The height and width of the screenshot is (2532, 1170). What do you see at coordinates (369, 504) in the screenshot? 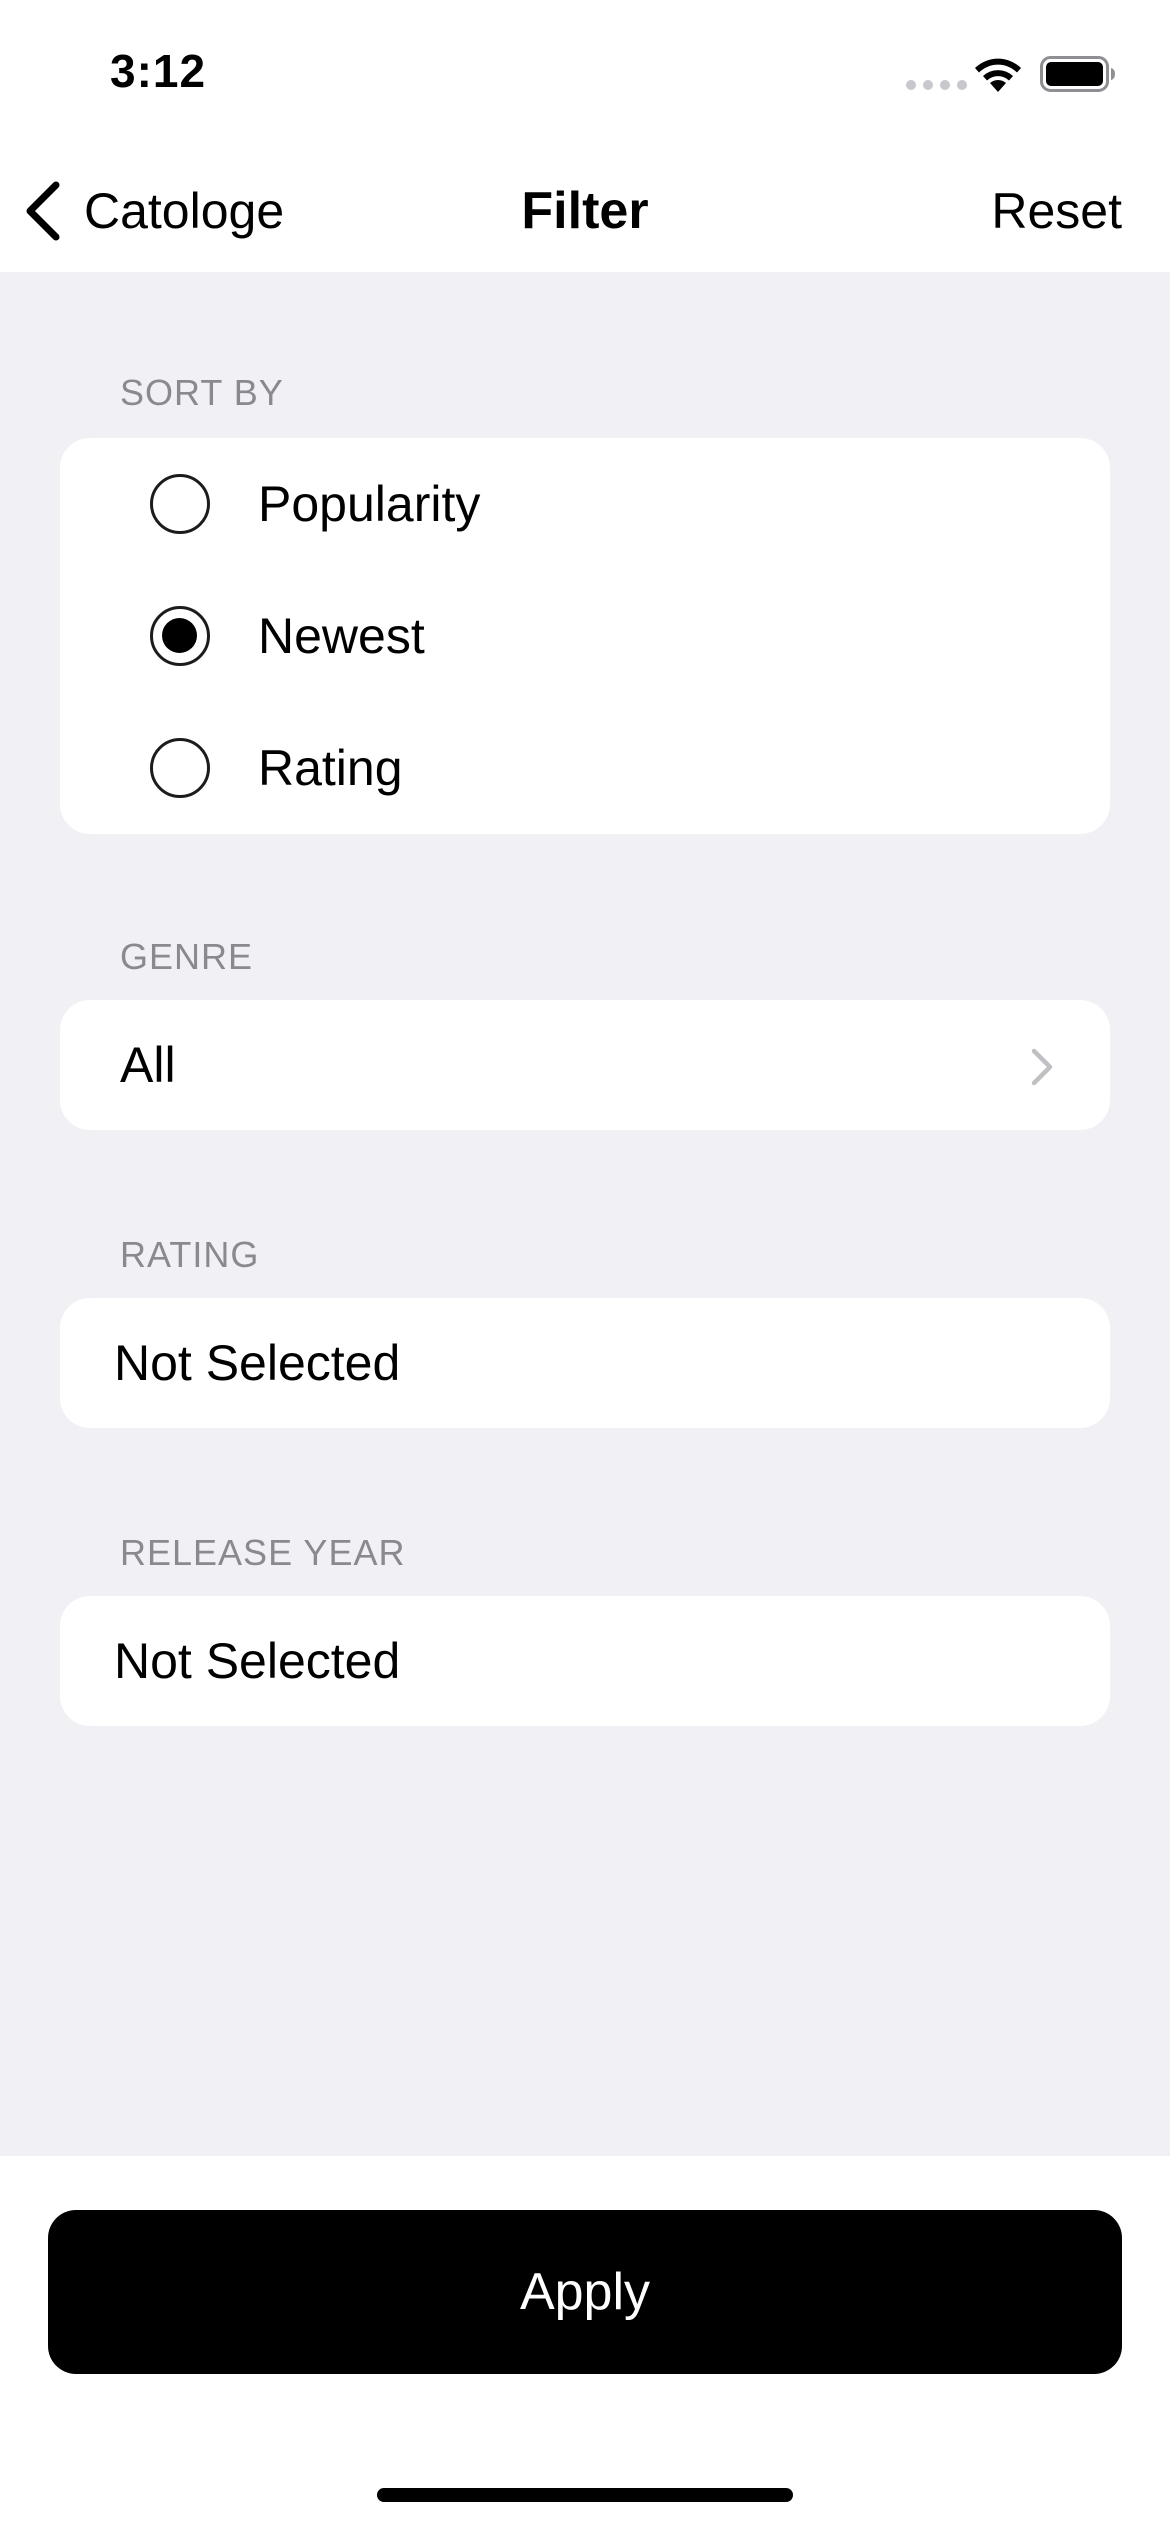
I see `sort-option-label: Popularity` at bounding box center [369, 504].